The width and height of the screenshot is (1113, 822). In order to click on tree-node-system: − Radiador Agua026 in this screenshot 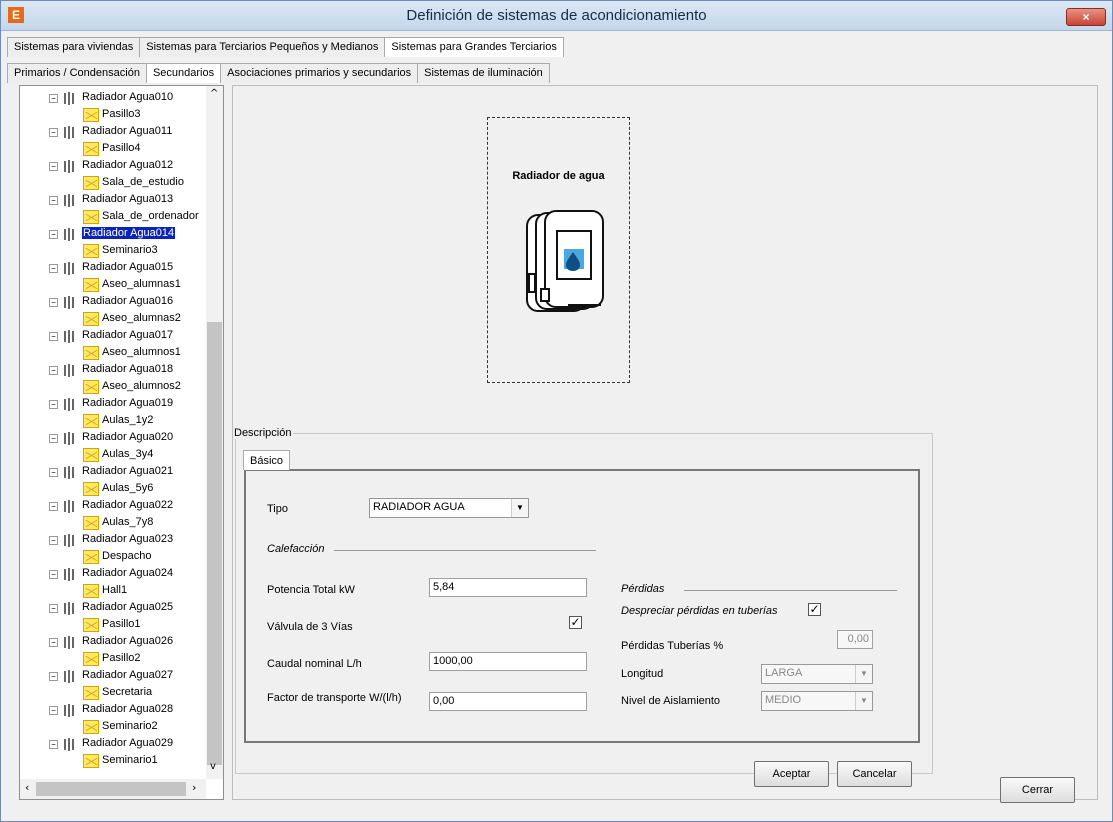, I will do `click(113, 642)`.